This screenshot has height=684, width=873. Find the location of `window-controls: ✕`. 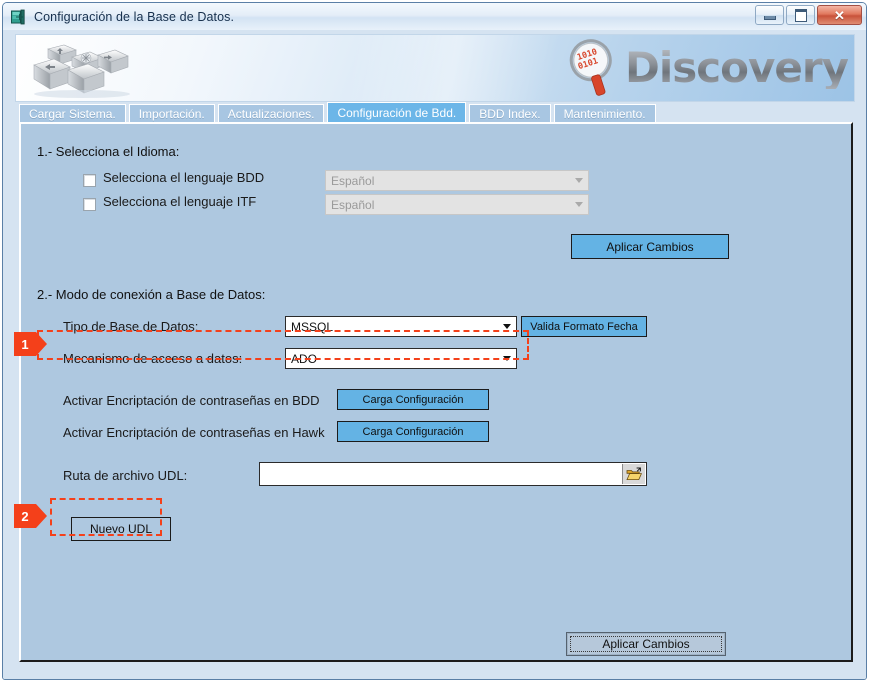

window-controls: ✕ is located at coordinates (808, 15).